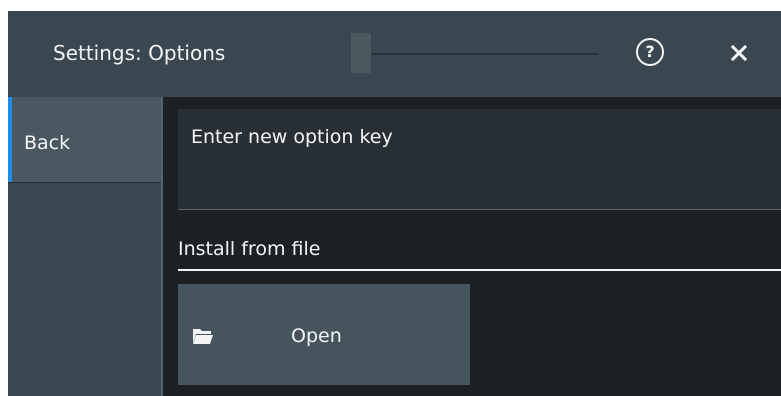 Image resolution: width=781 pixels, height=396 pixels. I want to click on dialog-scroll-track, so click(474, 54).